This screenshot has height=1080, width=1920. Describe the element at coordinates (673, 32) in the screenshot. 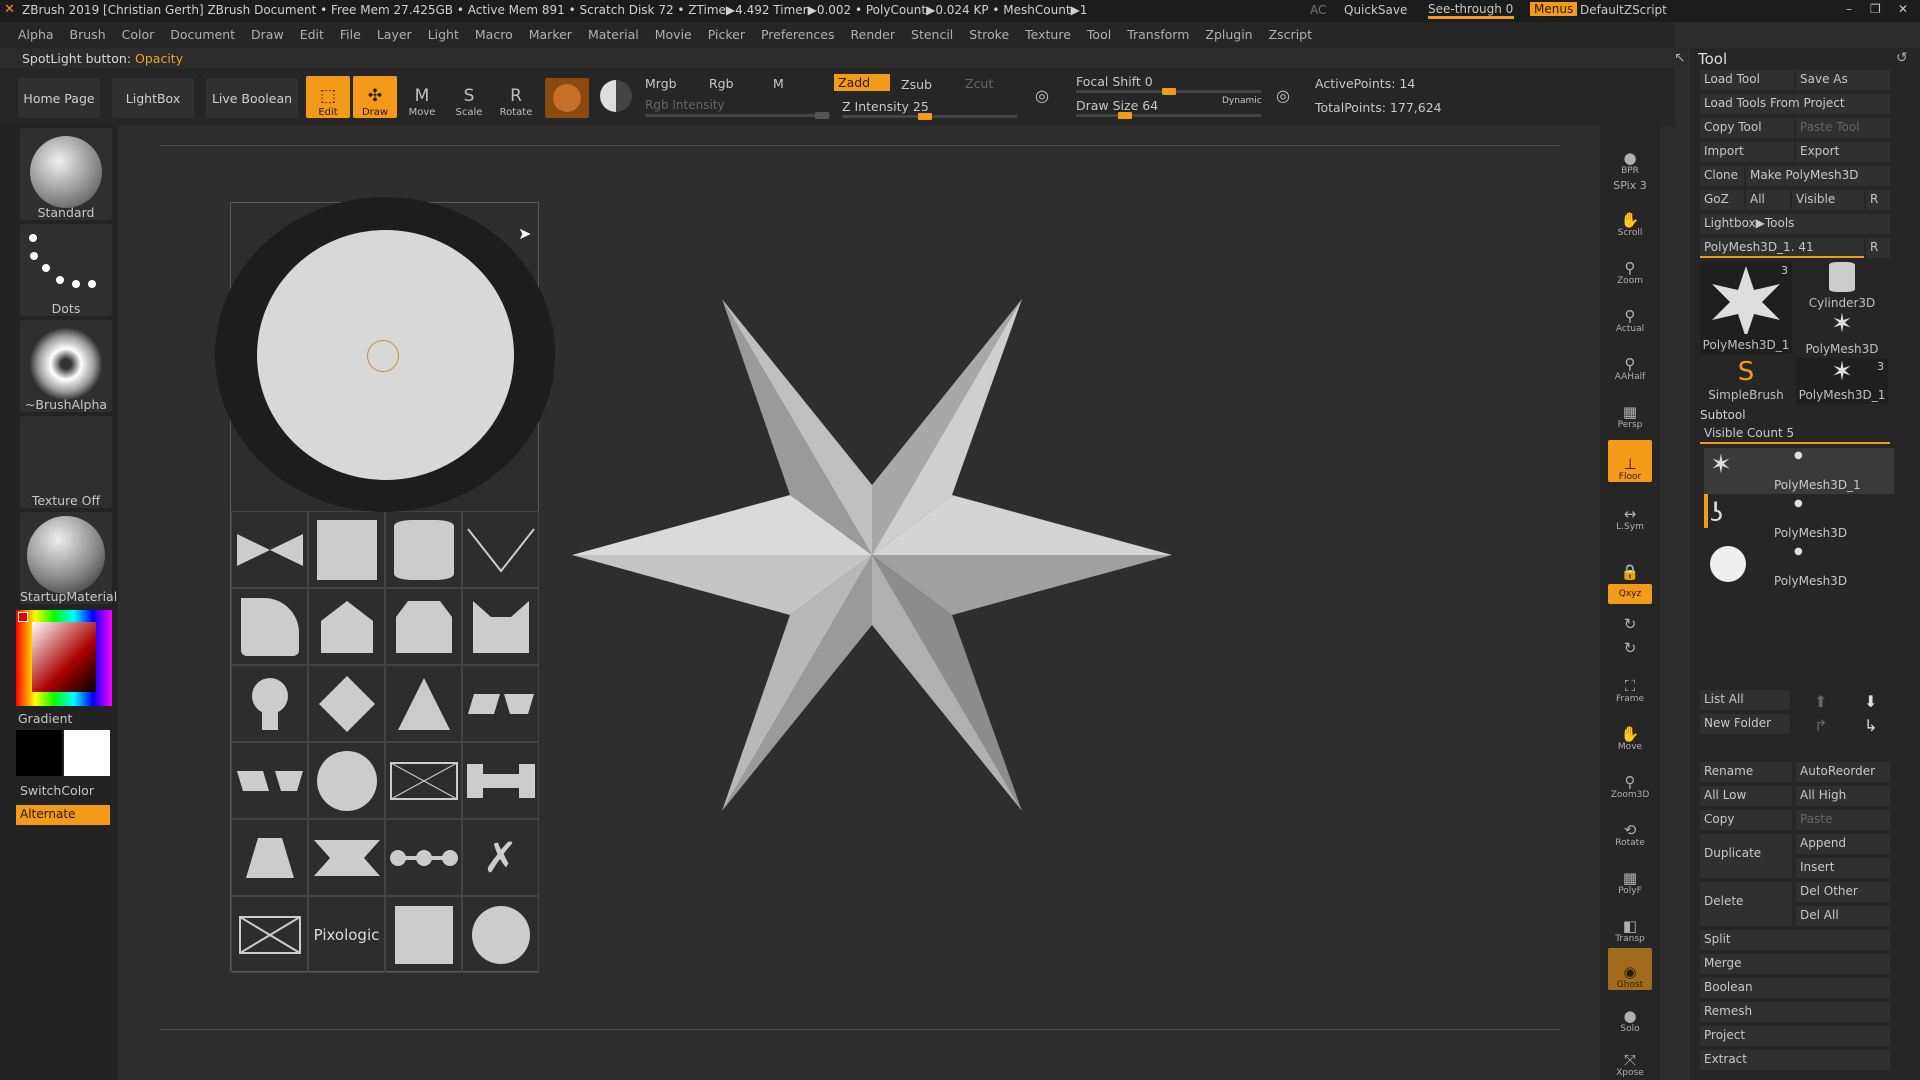

I see `menu-movie: Movie` at that location.